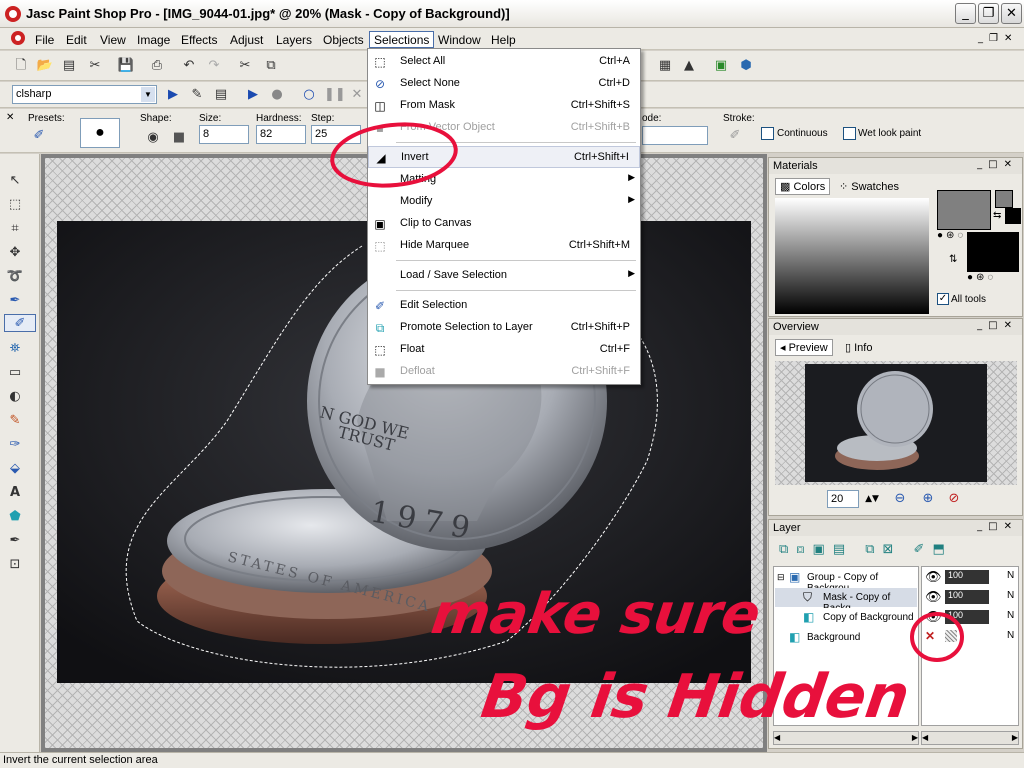  Describe the element at coordinates (504, 306) in the screenshot. I see `menu-item-edit-selection: ✐ Edit Selection` at that location.